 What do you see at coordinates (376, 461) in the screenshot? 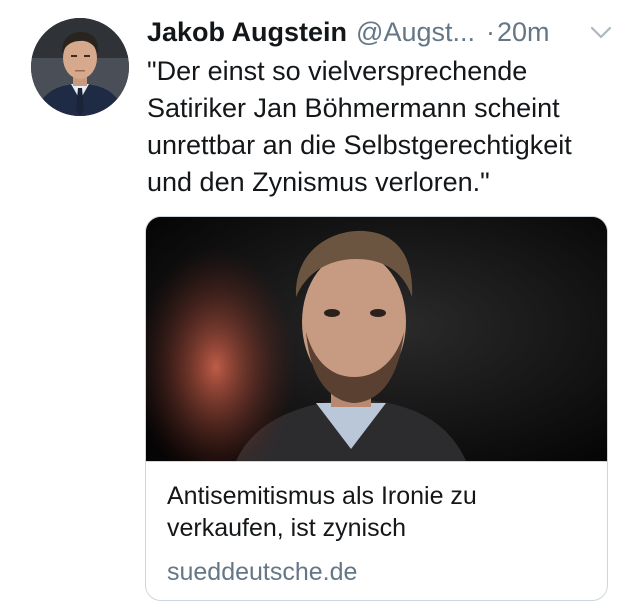
I see `card-divider` at bounding box center [376, 461].